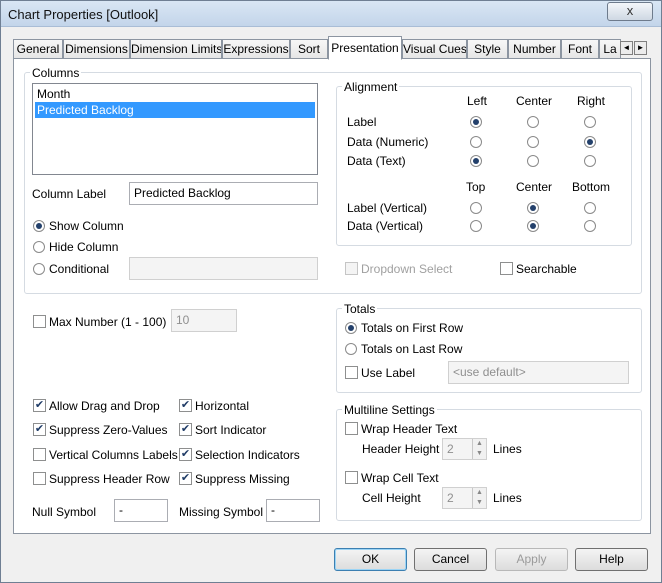  What do you see at coordinates (39, 454) in the screenshot?
I see `vertical-column-labels-checkbox` at bounding box center [39, 454].